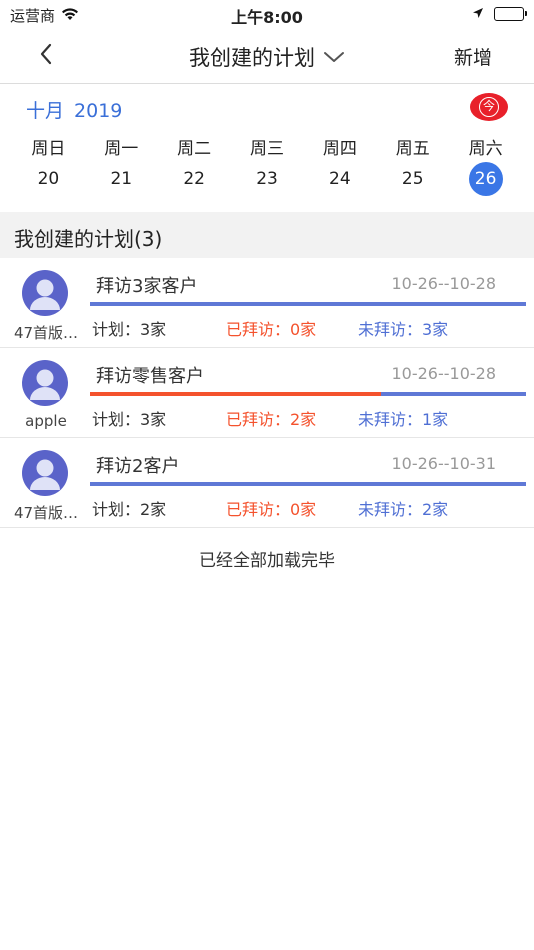  What do you see at coordinates (150, 376) in the screenshot?
I see `plan-name: 拜访零售客户` at bounding box center [150, 376].